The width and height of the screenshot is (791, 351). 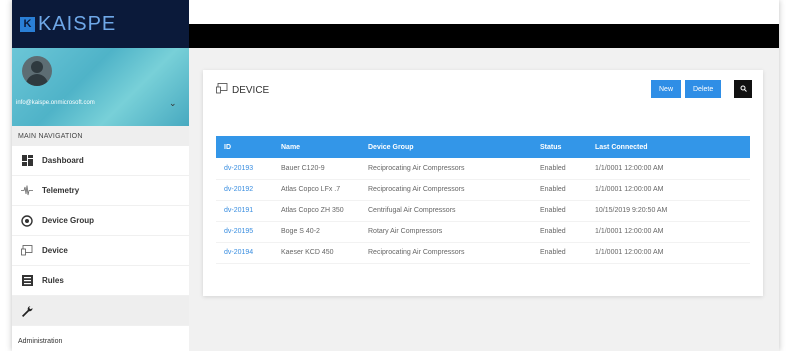 What do you see at coordinates (303, 168) in the screenshot?
I see `device-name: Bauer C120-9` at bounding box center [303, 168].